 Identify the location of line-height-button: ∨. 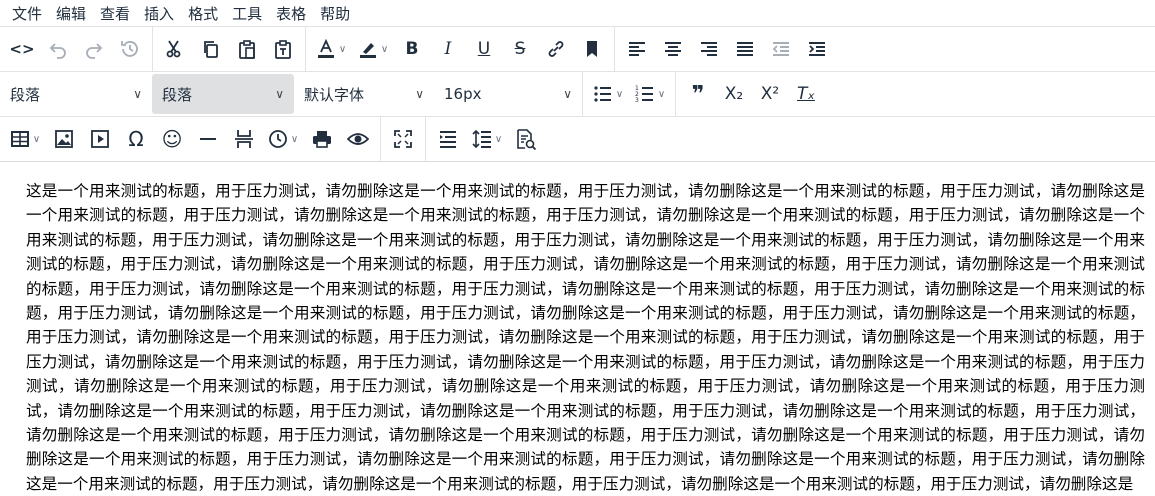
(487, 139).